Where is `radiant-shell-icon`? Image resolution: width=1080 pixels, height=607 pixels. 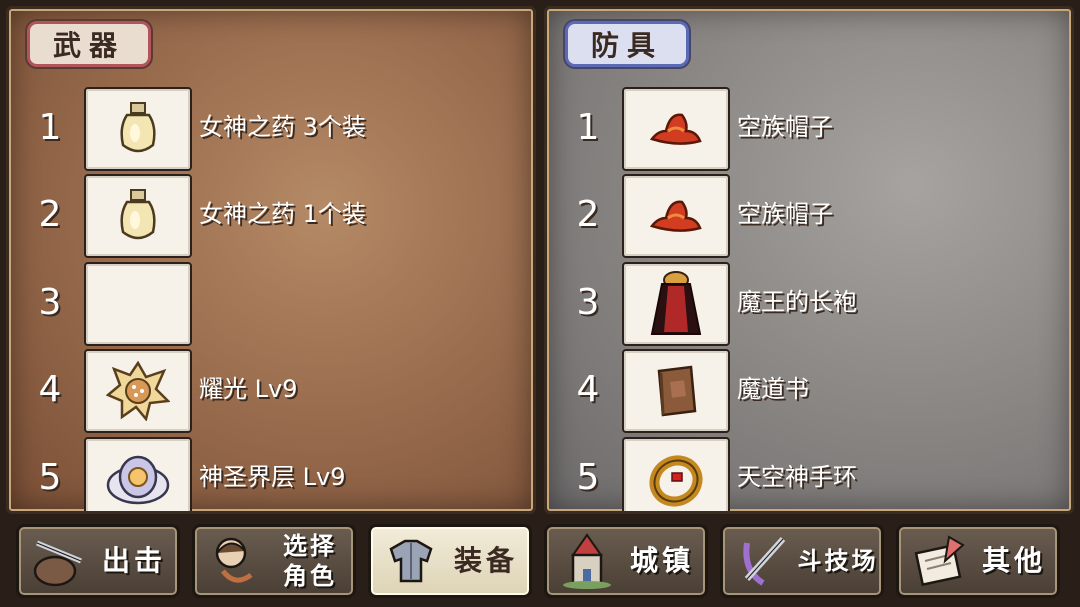
radiant-shell-icon is located at coordinates (138, 391).